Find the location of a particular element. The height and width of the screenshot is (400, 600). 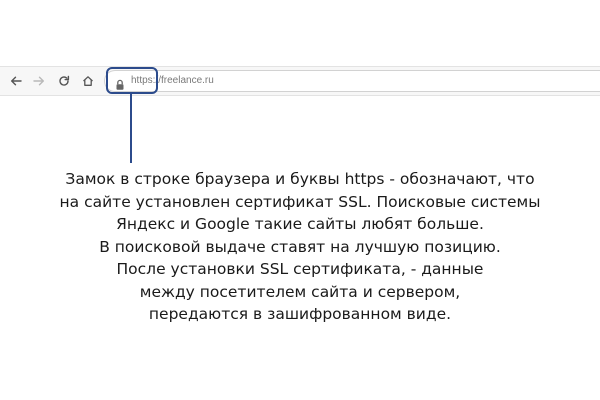

explanation-line: между посетителем сайта и сервером, is located at coordinates (300, 291).